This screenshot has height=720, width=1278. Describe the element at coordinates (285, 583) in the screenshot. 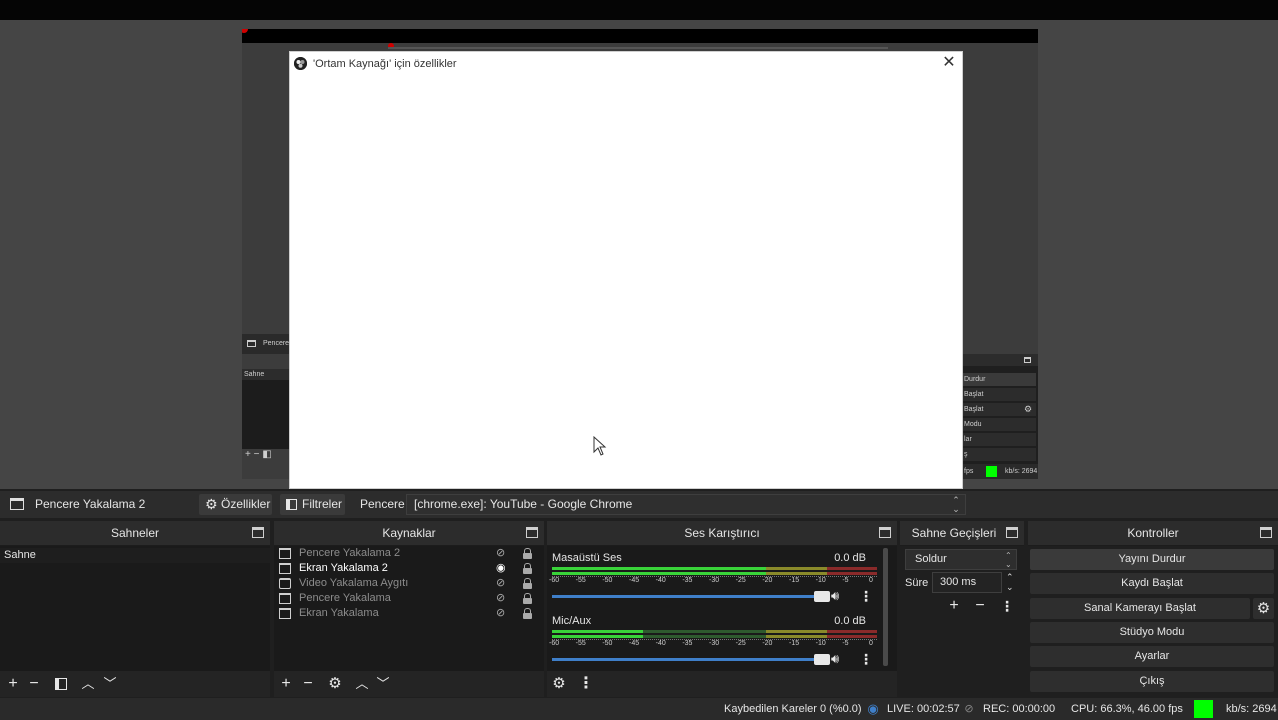

I see `camera-icon` at that location.